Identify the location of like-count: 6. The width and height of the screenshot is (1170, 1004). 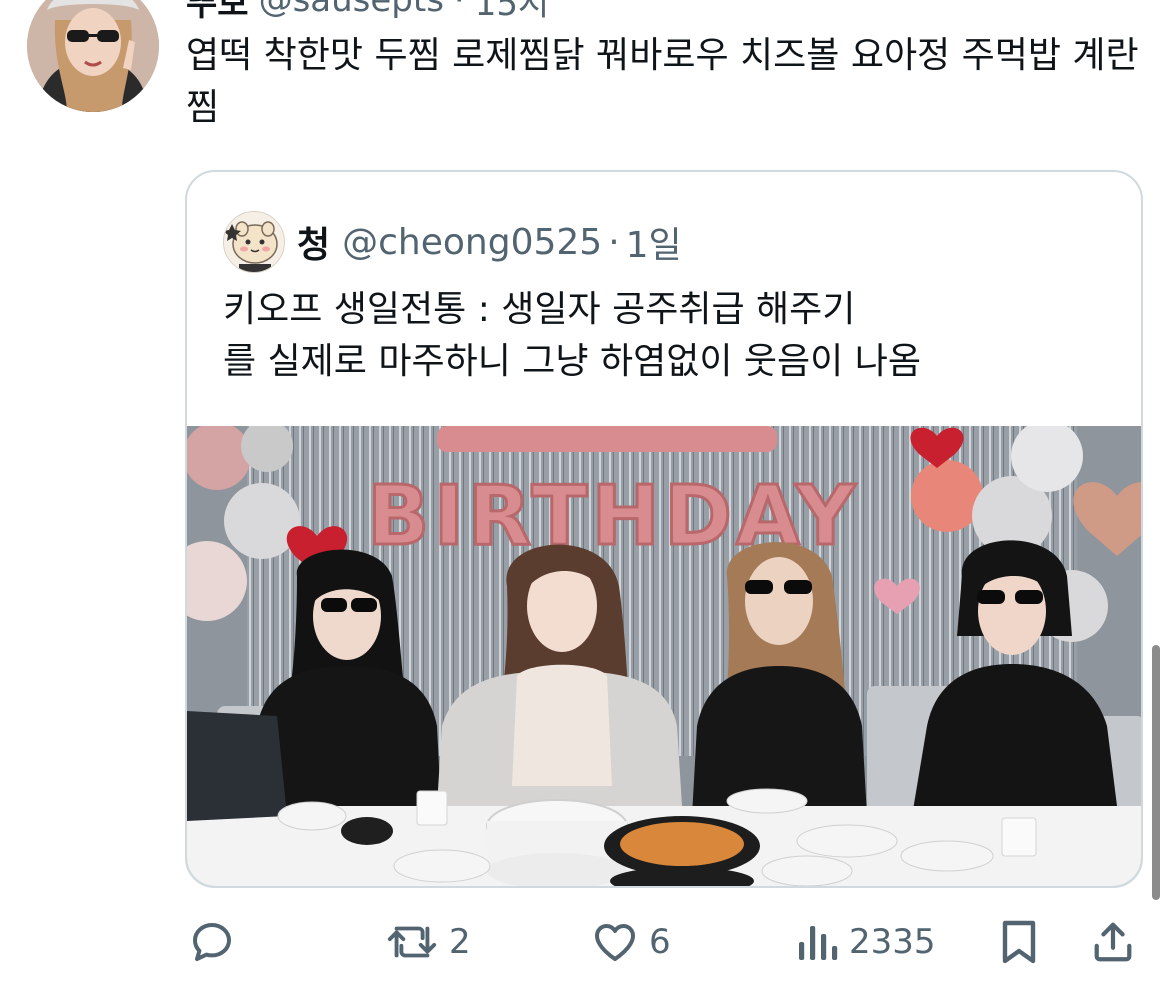
(660, 942).